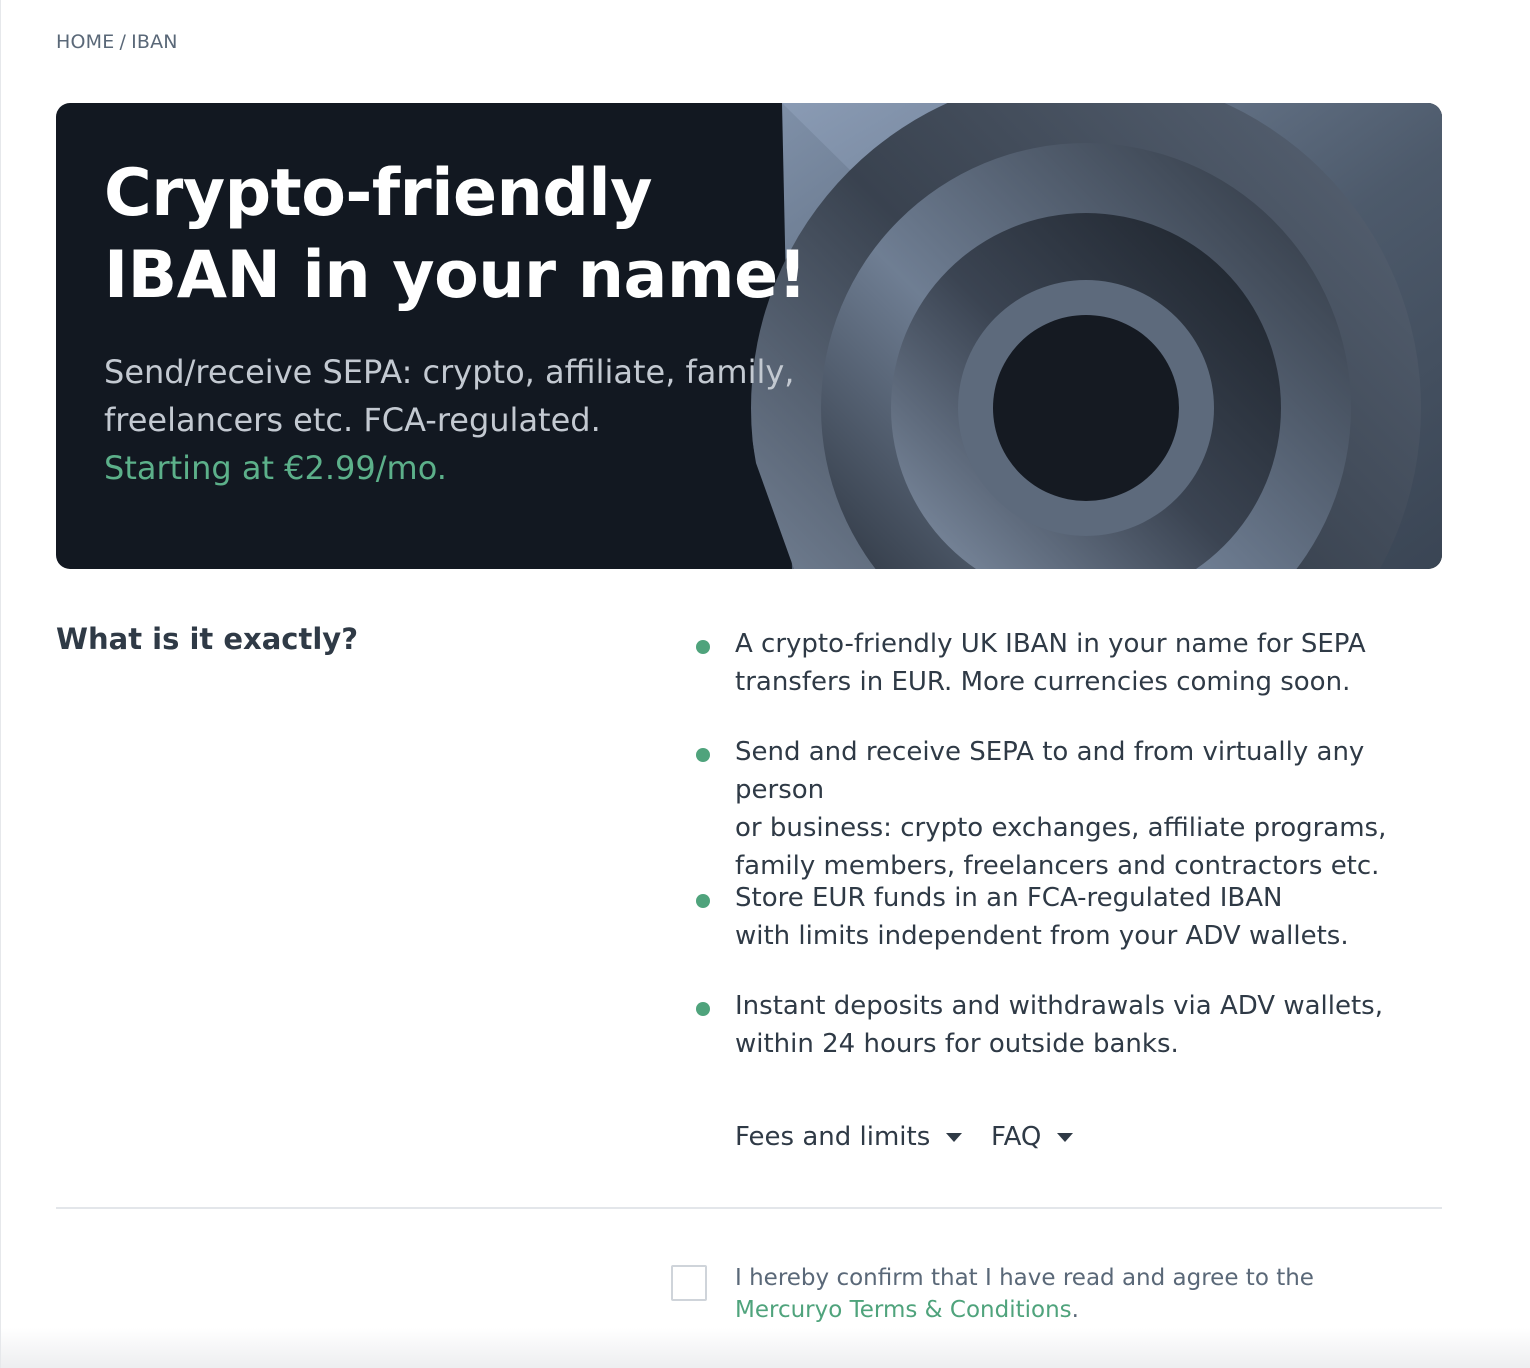 The height and width of the screenshot is (1368, 1530). I want to click on breadcrumb-current: IBAN, so click(154, 42).